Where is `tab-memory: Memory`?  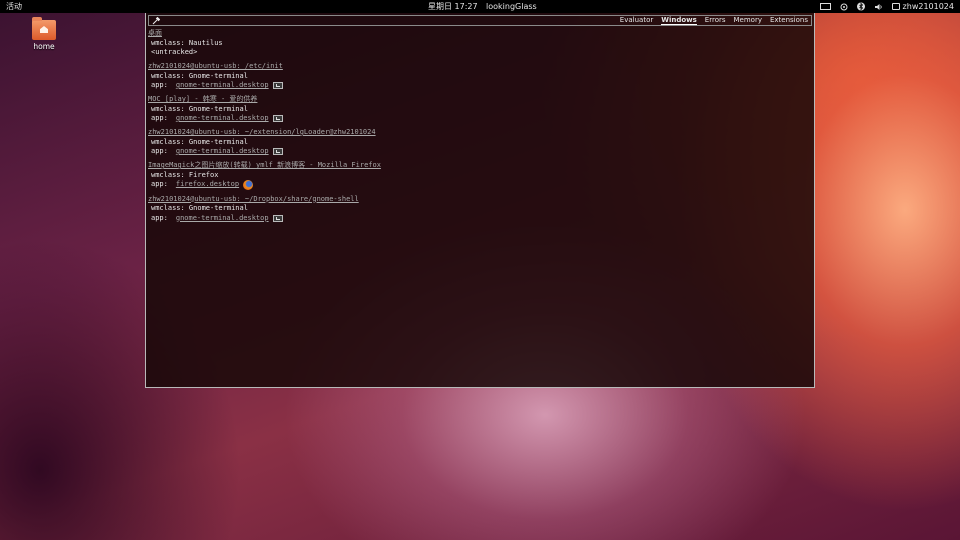
tab-memory: Memory is located at coordinates (748, 20).